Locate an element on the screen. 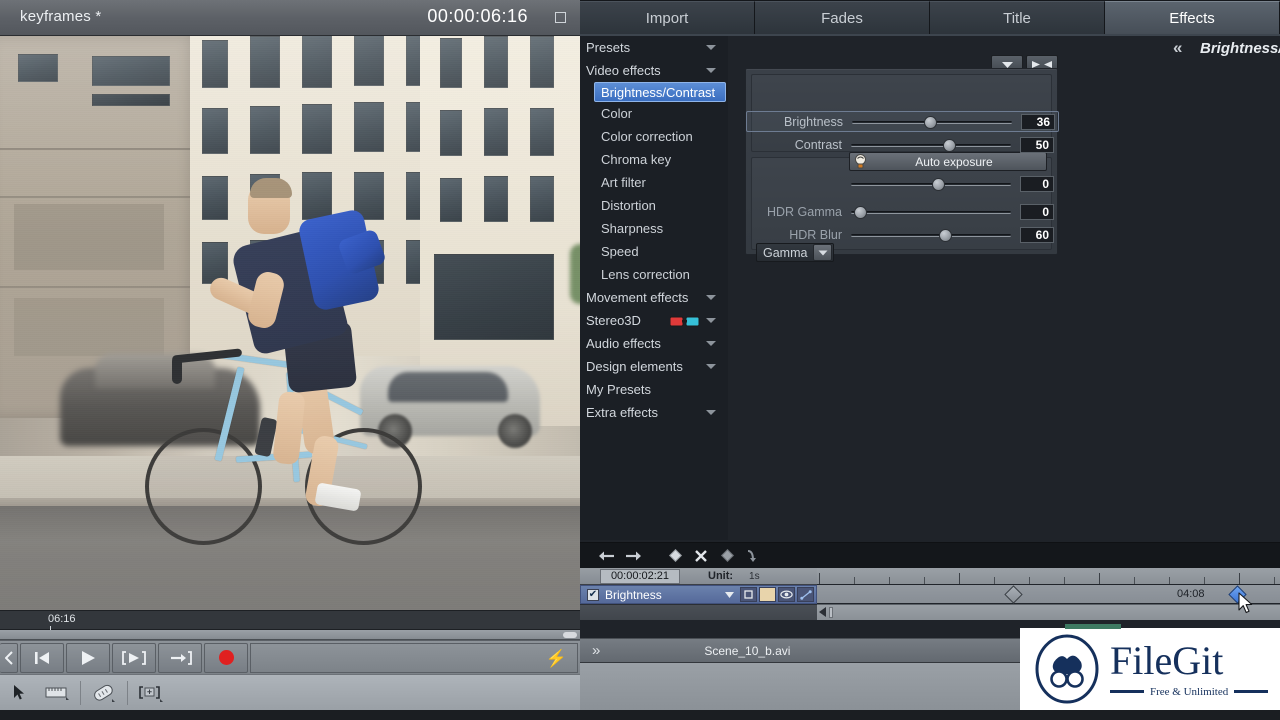 Image resolution: width=1280 pixels, height=720 pixels. record-button is located at coordinates (226, 657).